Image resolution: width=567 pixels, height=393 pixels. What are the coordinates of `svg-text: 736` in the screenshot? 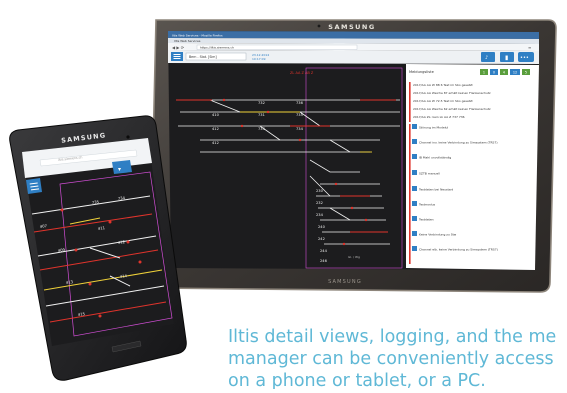 It's located at (300, 103).